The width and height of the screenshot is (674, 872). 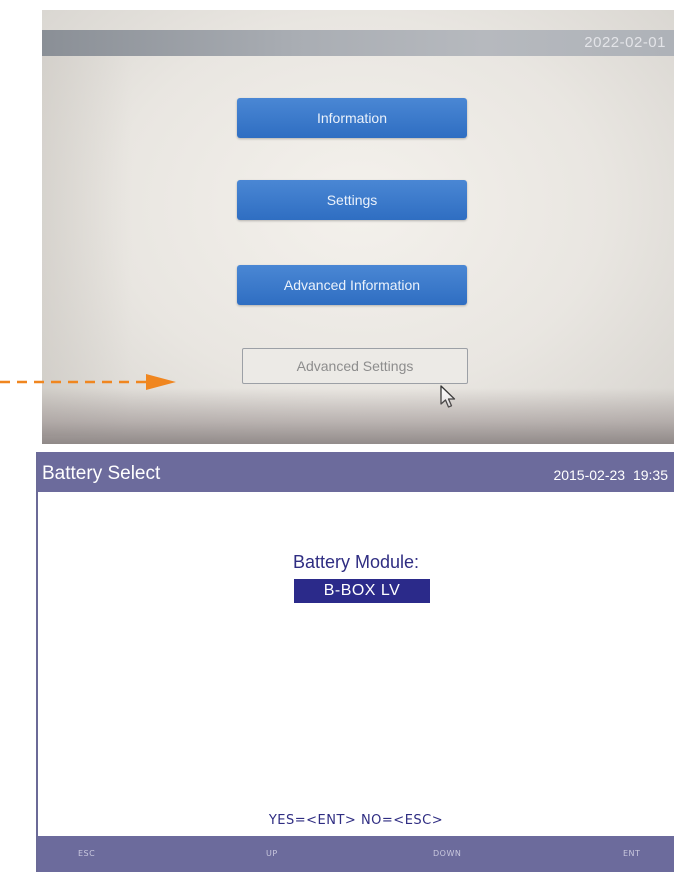 What do you see at coordinates (352, 285) in the screenshot?
I see `advanced-information-button: Advanced Information` at bounding box center [352, 285].